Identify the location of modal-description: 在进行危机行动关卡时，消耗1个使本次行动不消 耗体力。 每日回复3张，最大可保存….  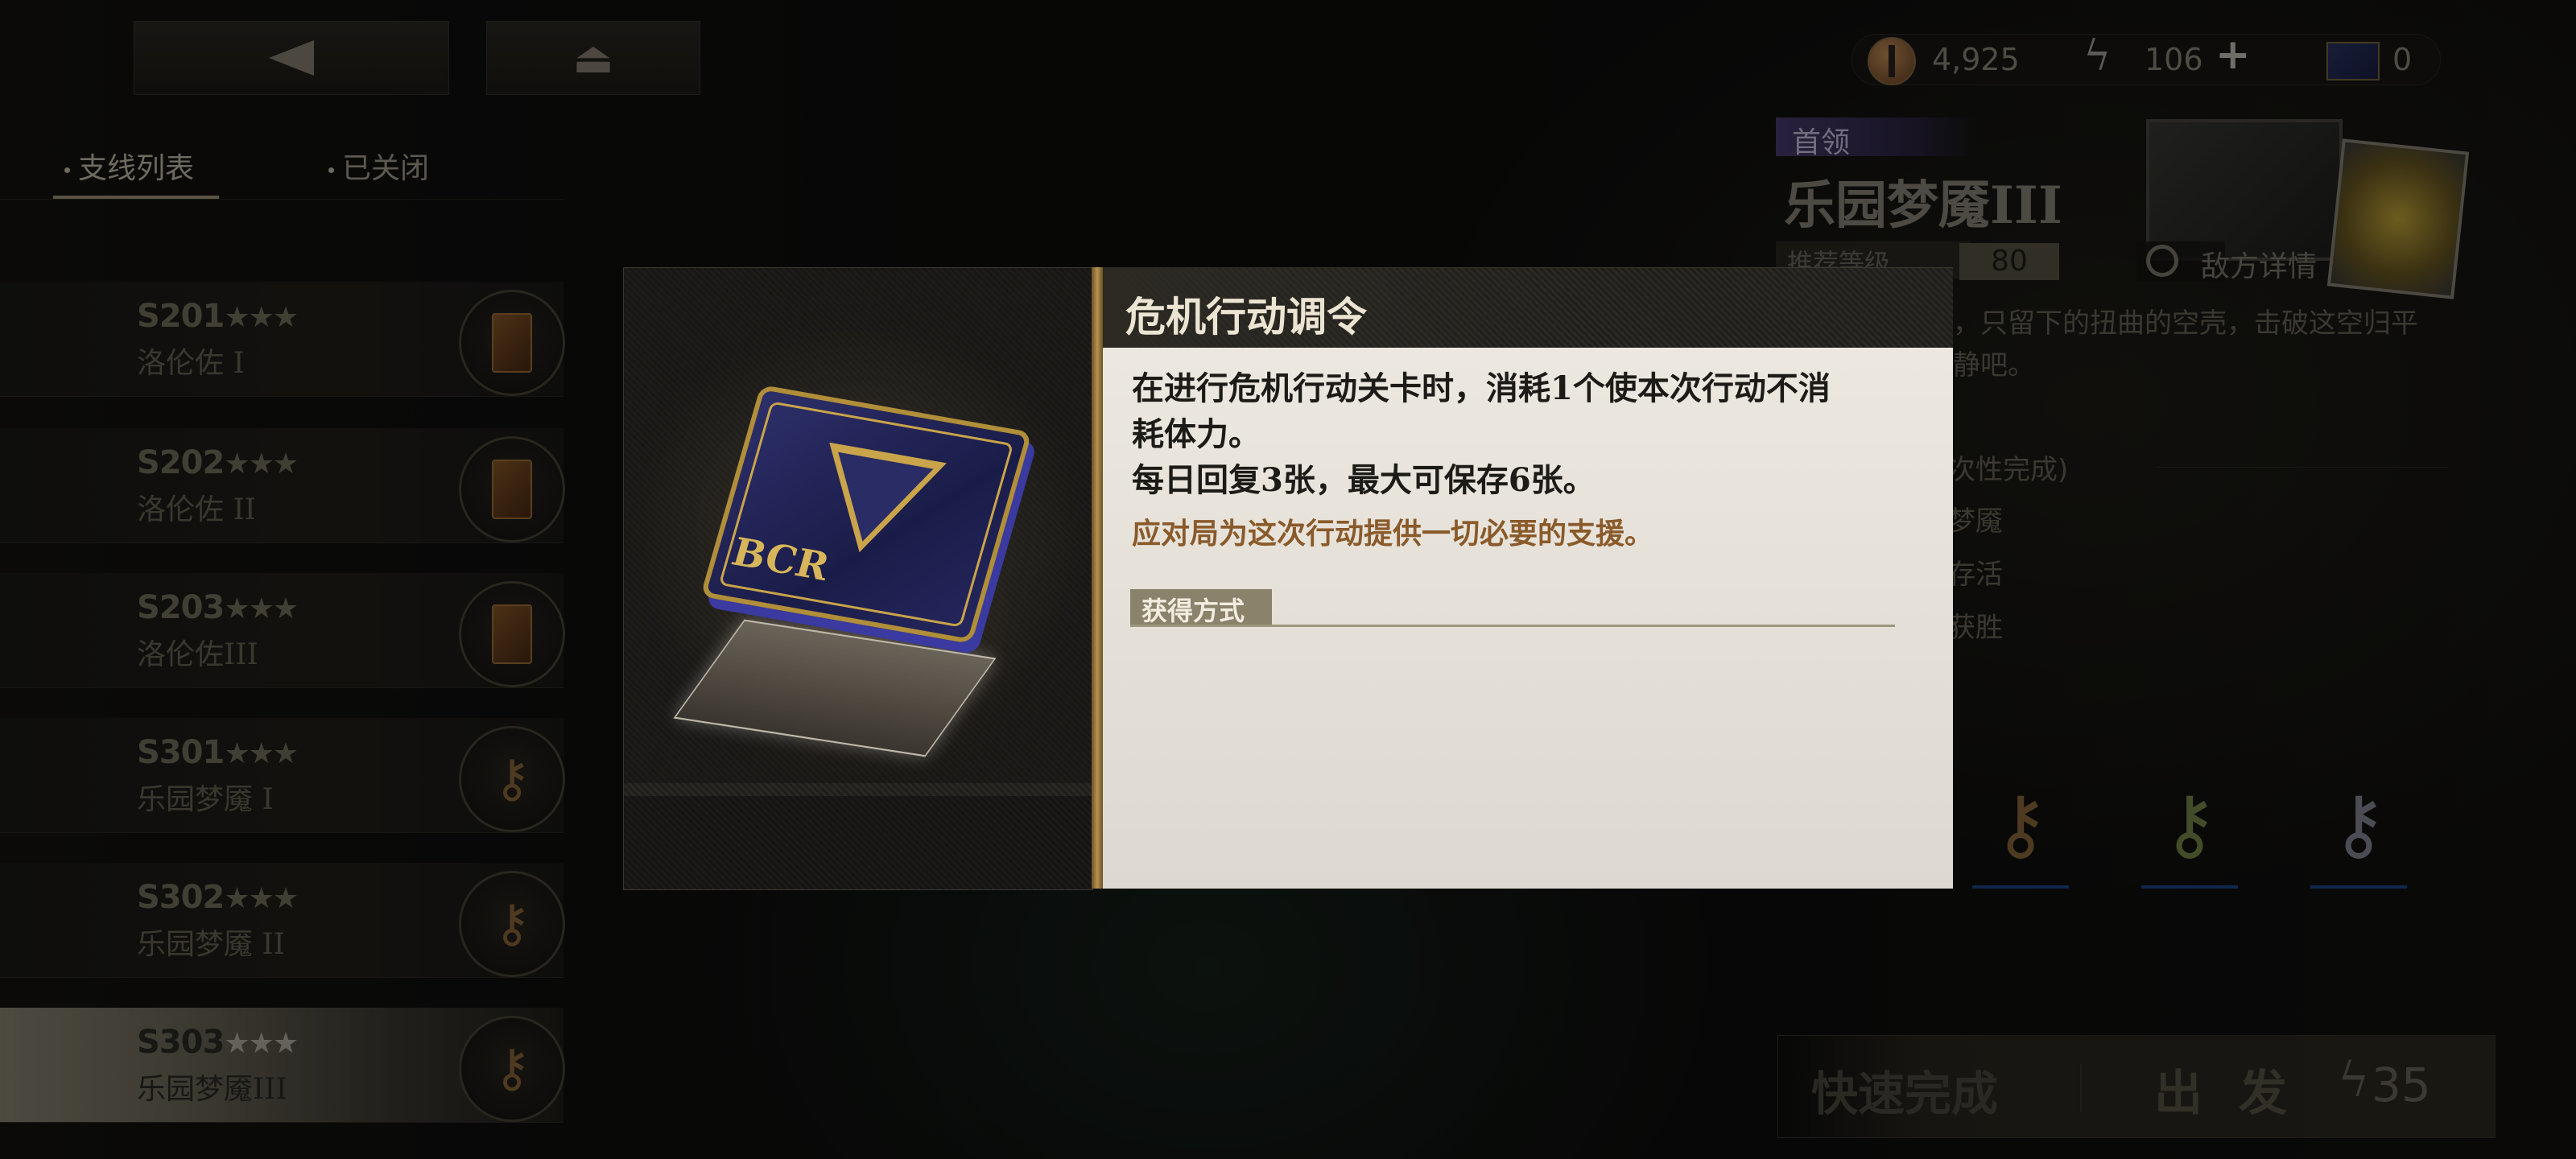
(1534, 434).